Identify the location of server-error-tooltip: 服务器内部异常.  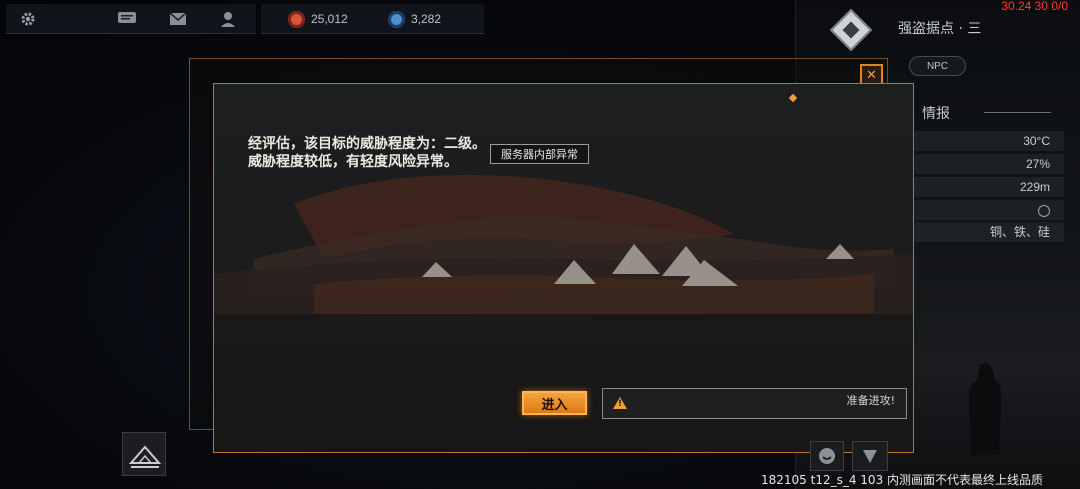
(539, 154).